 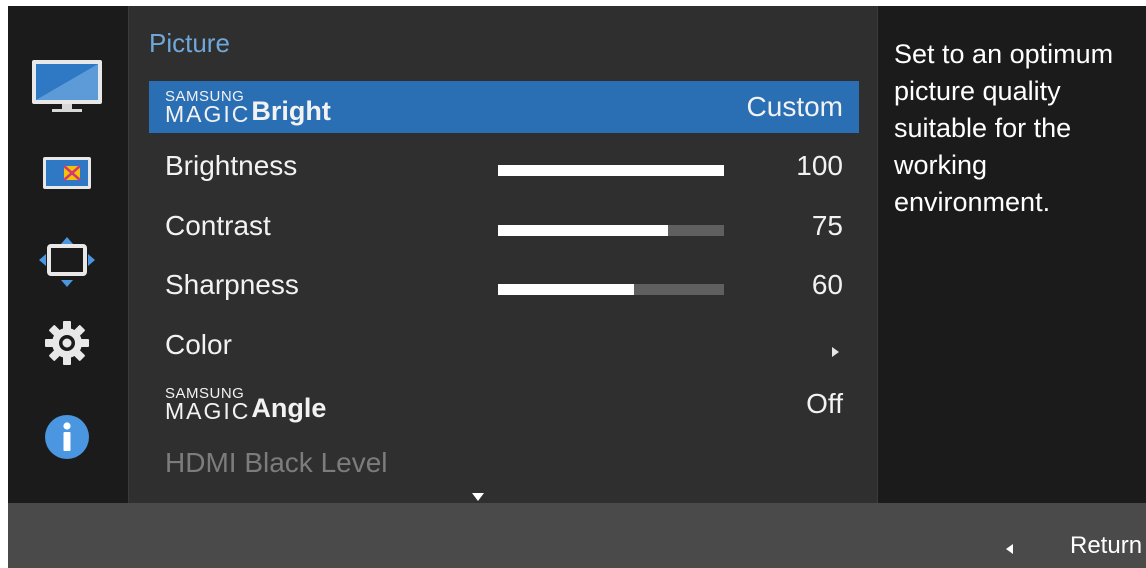 I want to click on return-button: Return, so click(x=1106, y=546).